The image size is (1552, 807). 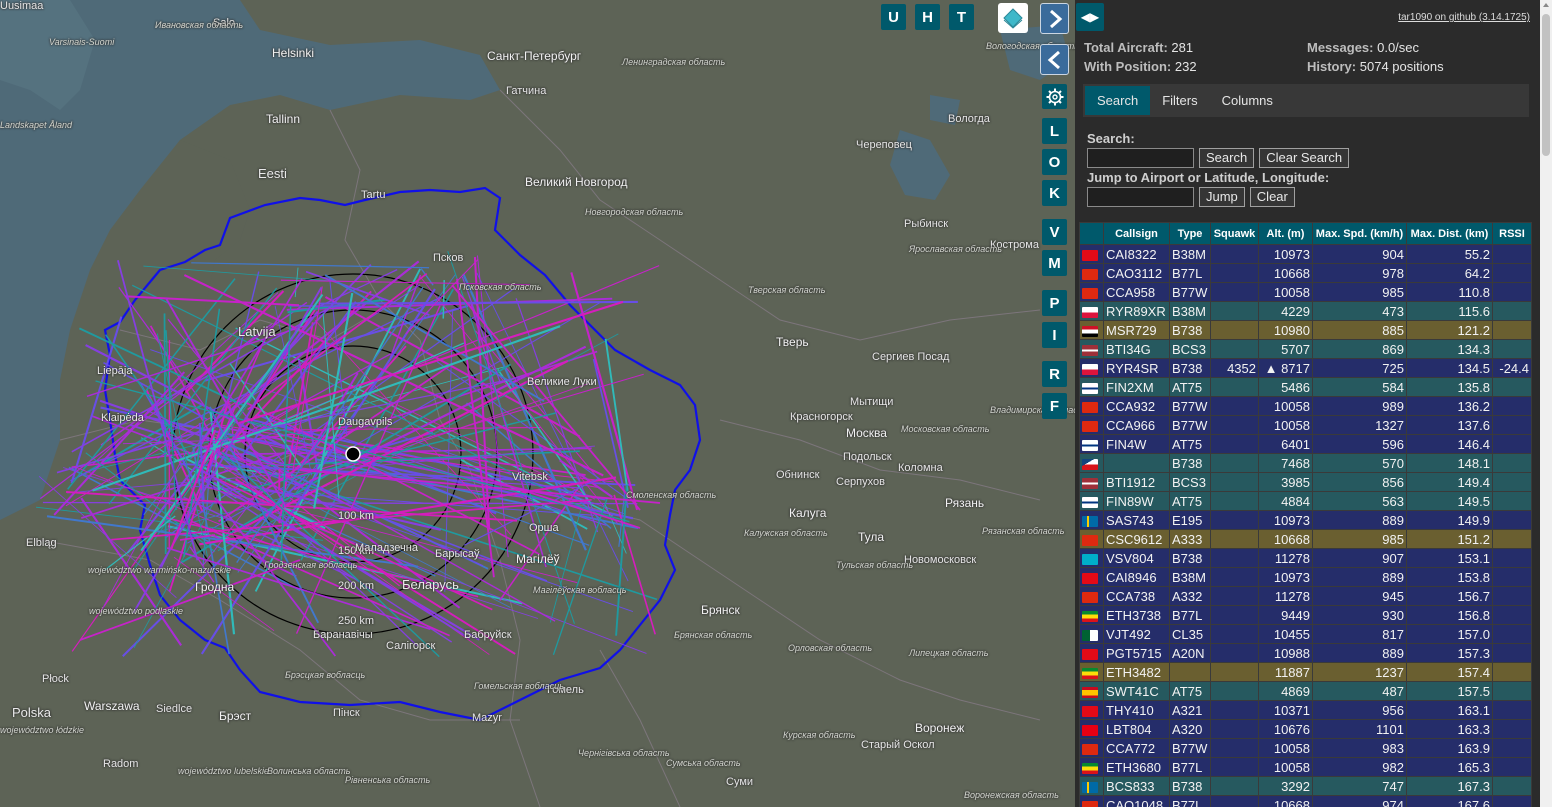 What do you see at coordinates (927, 17) in the screenshot?
I see `map-button-h: H` at bounding box center [927, 17].